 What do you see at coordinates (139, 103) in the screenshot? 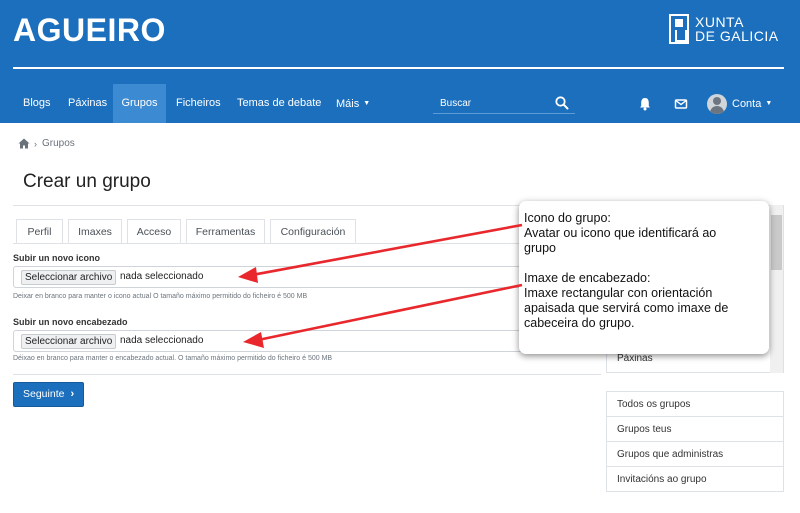
I see `nav-grupos: Grupos` at bounding box center [139, 103].